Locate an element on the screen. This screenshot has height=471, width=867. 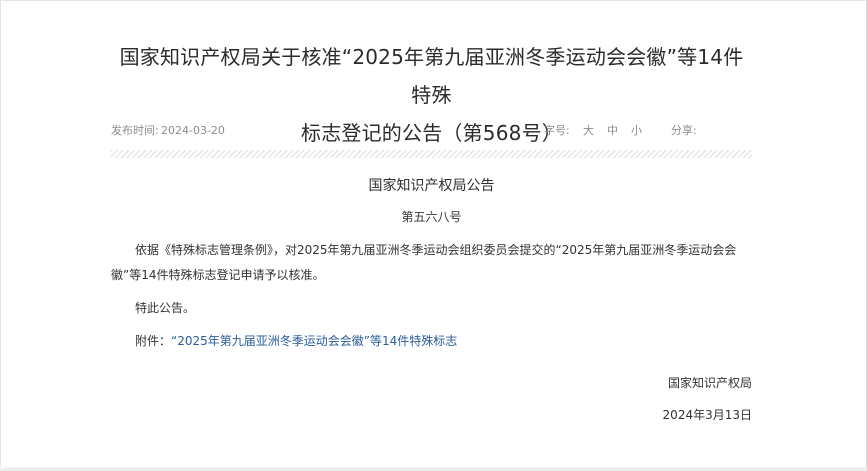
announcement-number: 第五六八号 is located at coordinates (431, 217).